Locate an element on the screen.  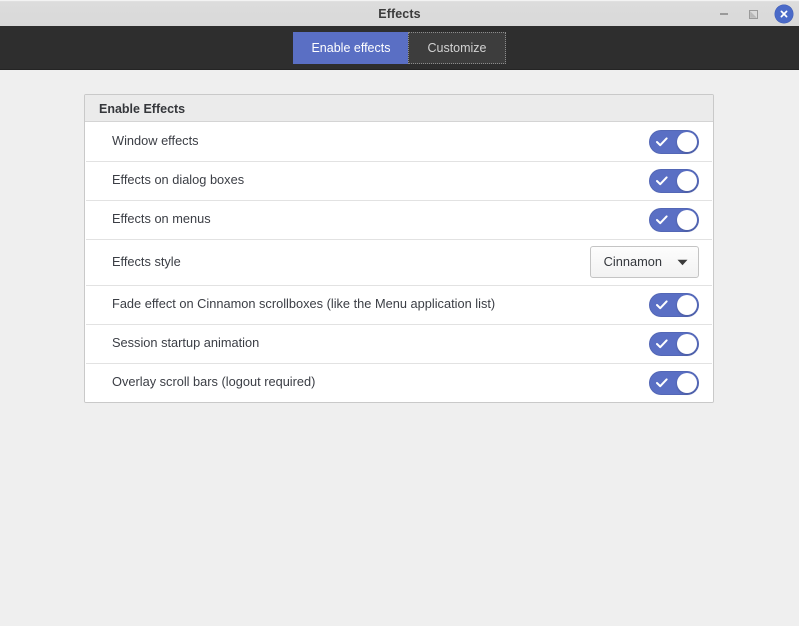
setting-row-effects-on-menus: Effects on menus is located at coordinates (399, 219).